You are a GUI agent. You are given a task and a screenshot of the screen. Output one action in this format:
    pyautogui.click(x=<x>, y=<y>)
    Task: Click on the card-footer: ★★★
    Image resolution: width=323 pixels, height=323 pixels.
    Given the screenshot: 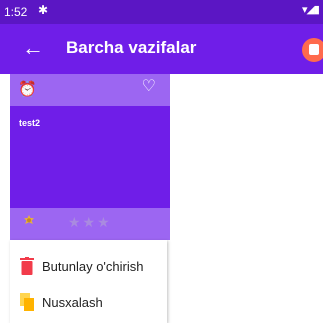 What is the action you would take?
    pyautogui.click(x=90, y=224)
    